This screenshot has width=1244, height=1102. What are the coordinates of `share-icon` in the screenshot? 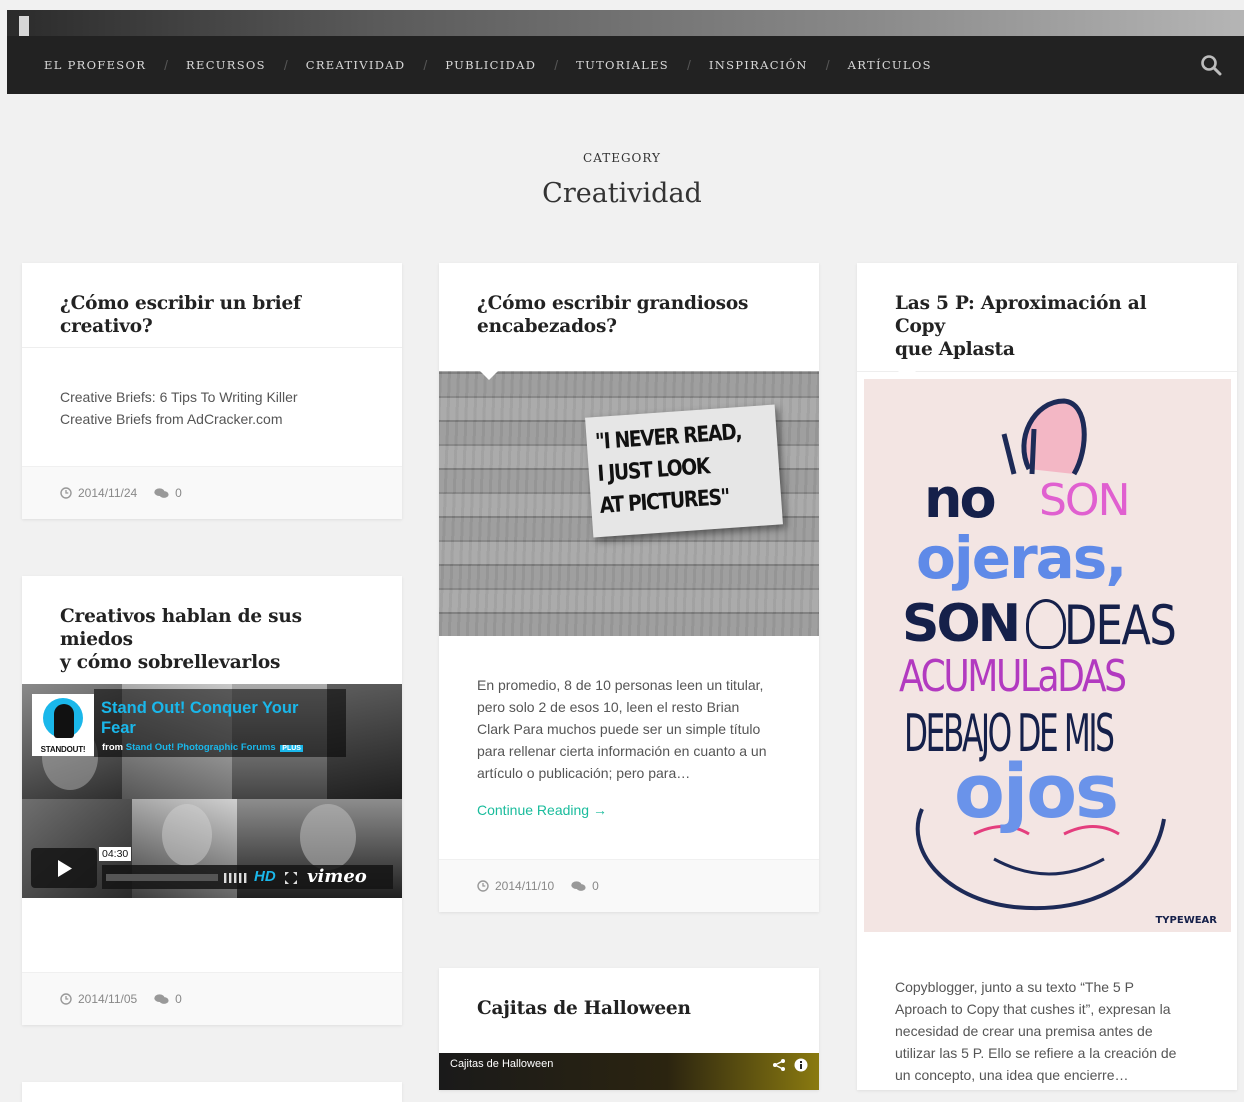 It's located at (779, 1065).